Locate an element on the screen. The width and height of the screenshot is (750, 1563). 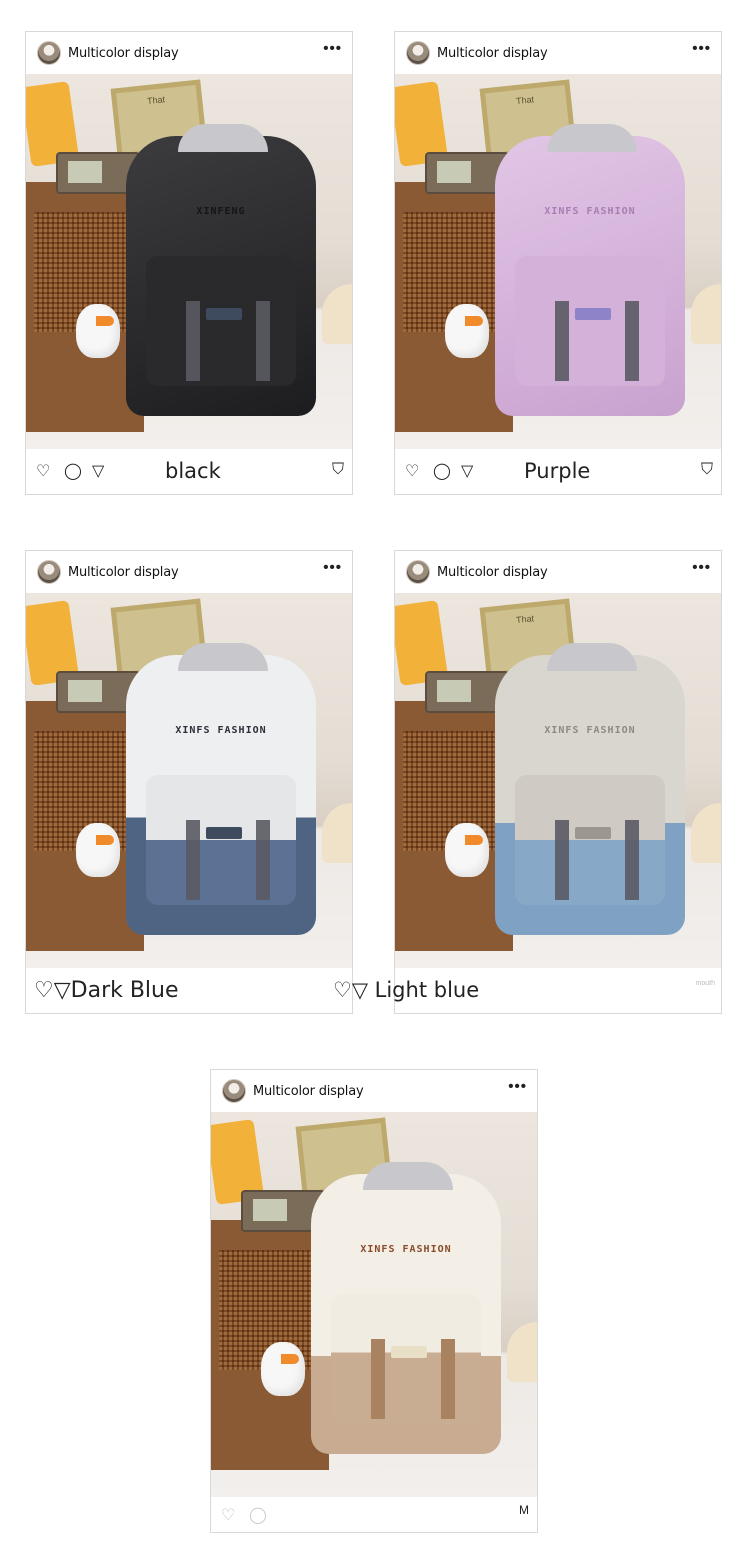
product-photo-light-blue: That XINFS FASHION is located at coordinates (558, 780).